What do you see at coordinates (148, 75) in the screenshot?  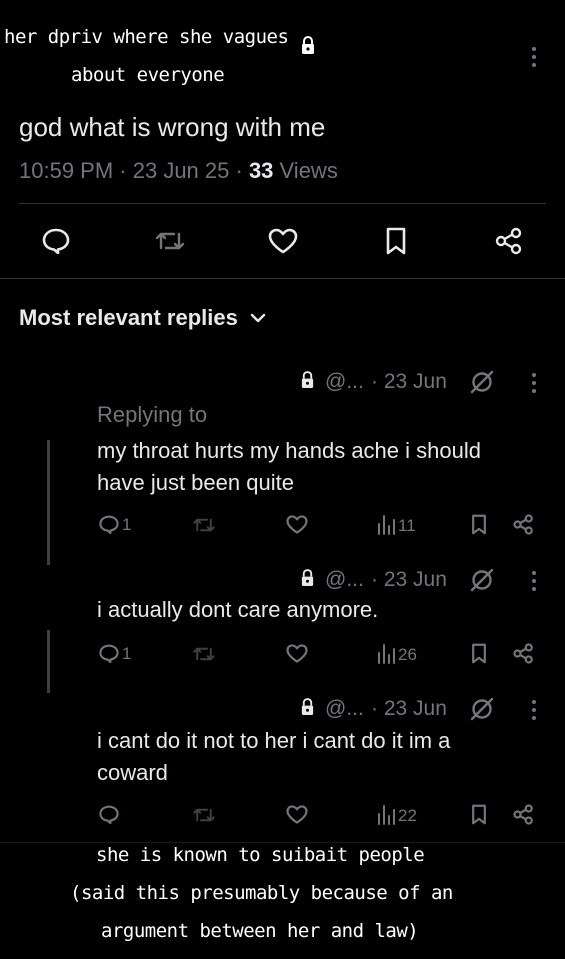 I see `caption-top-line2: about everyone` at bounding box center [148, 75].